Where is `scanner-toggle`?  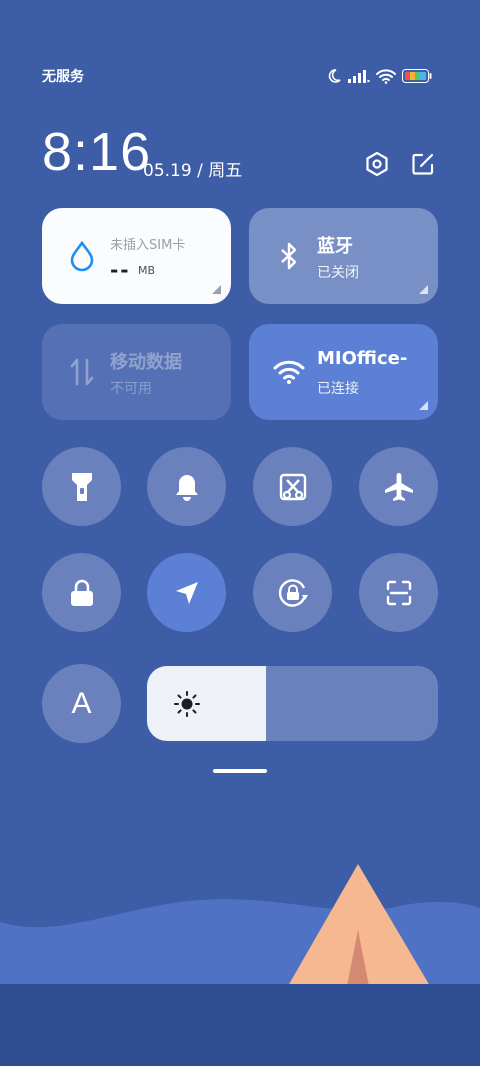
scanner-toggle is located at coordinates (398, 592).